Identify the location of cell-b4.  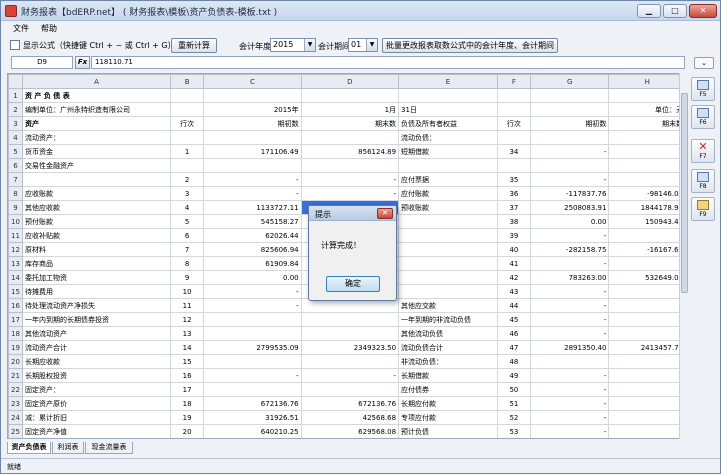
(187, 137).